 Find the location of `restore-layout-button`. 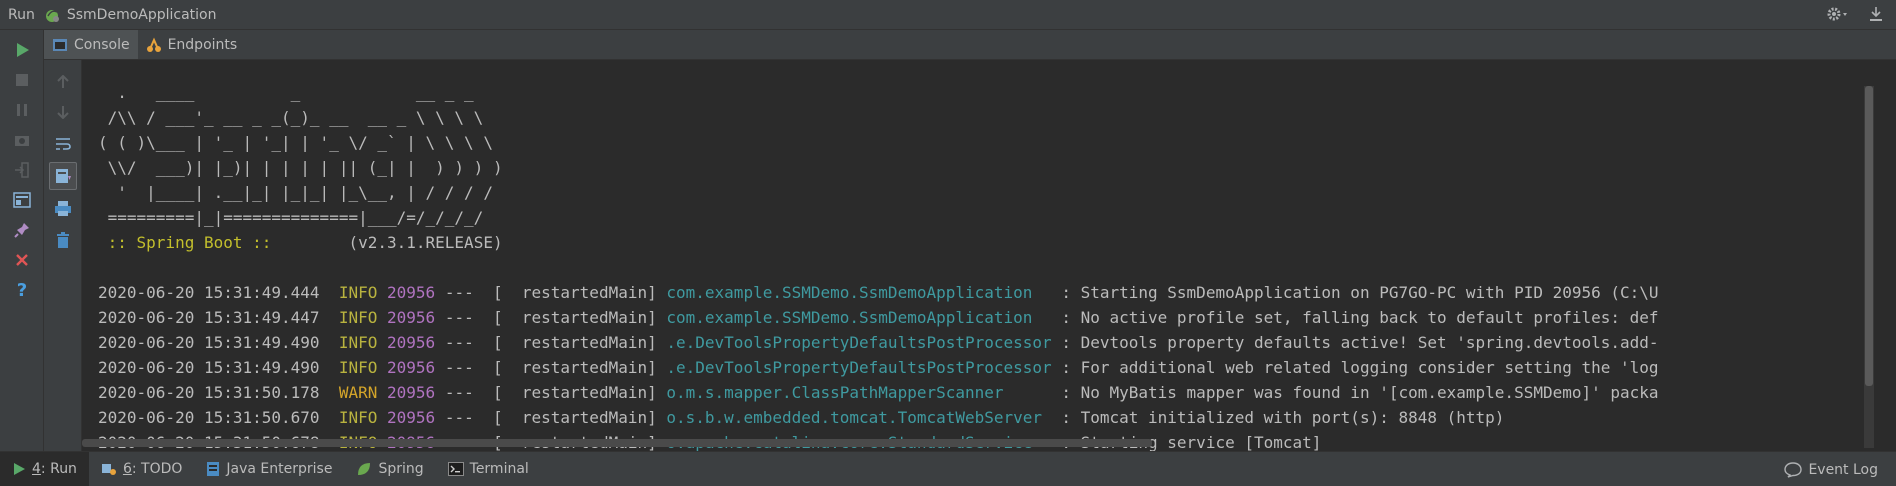

restore-layout-button is located at coordinates (22, 200).